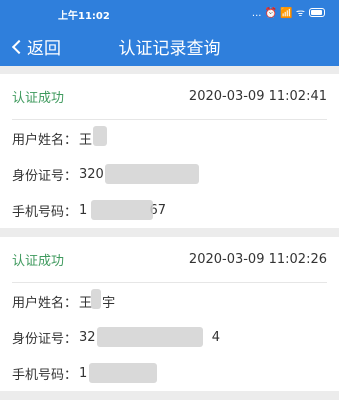 This screenshot has height=400, width=339. Describe the element at coordinates (86, 140) in the screenshot. I see `name-text: 王` at that location.